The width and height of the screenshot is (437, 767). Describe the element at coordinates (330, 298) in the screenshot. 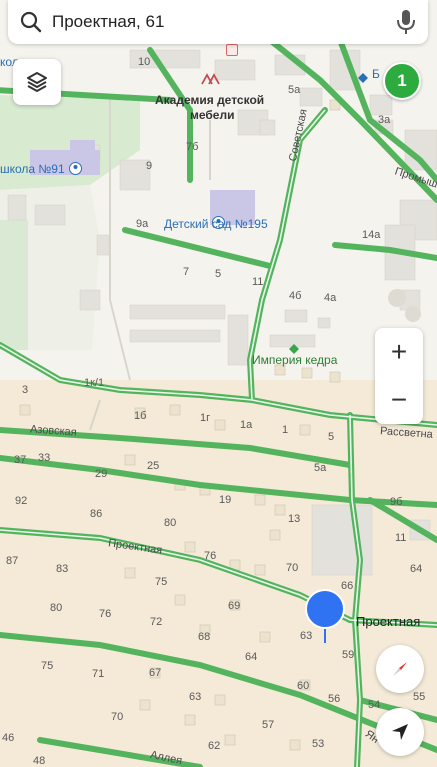

I see `house-number: 4а` at that location.